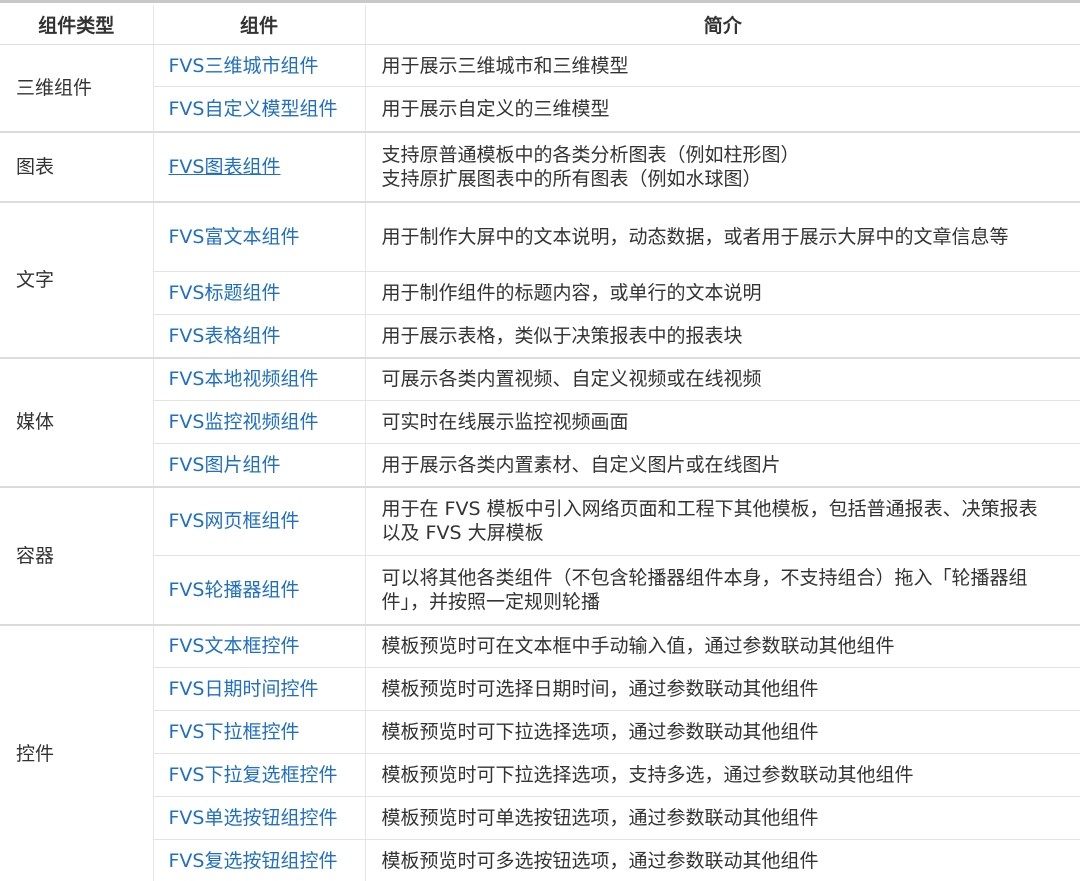 The width and height of the screenshot is (1080, 881). Describe the element at coordinates (722, 818) in the screenshot. I see `component-description-cell: 模板预览时可单选按钮选项，通过参数联动其他组件` at that location.